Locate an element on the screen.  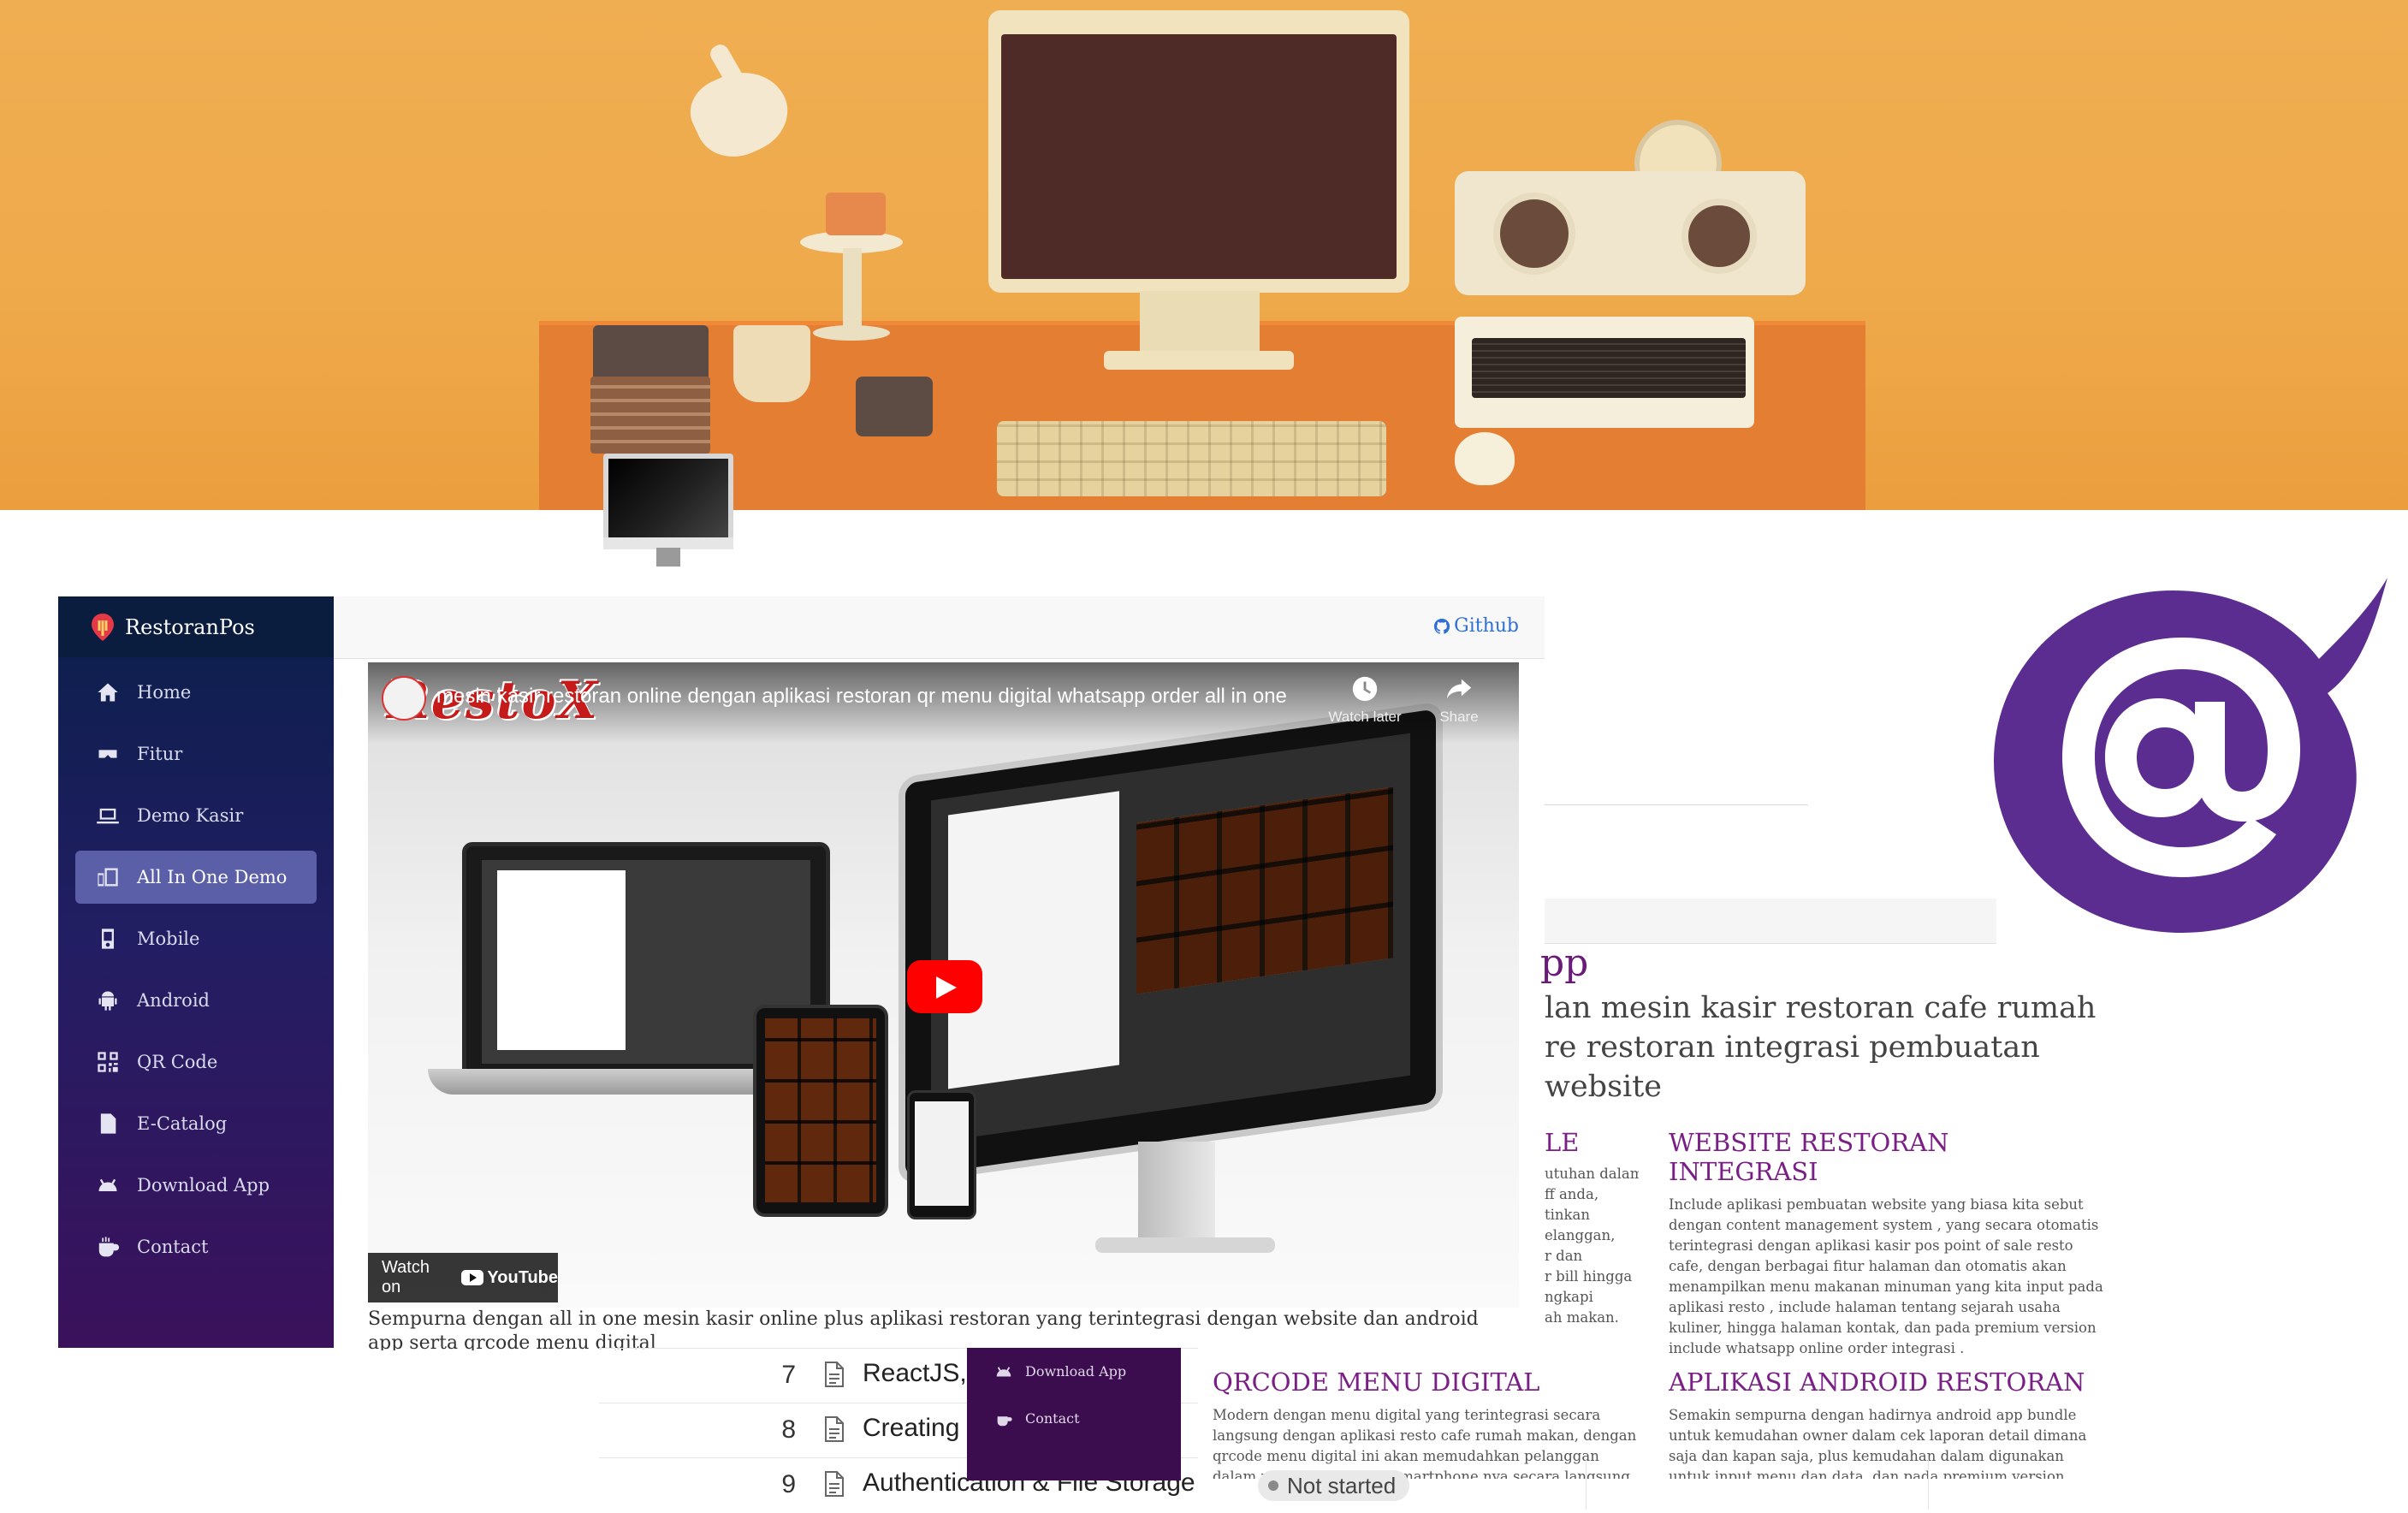
laptop-pos-panel is located at coordinates (561, 960).